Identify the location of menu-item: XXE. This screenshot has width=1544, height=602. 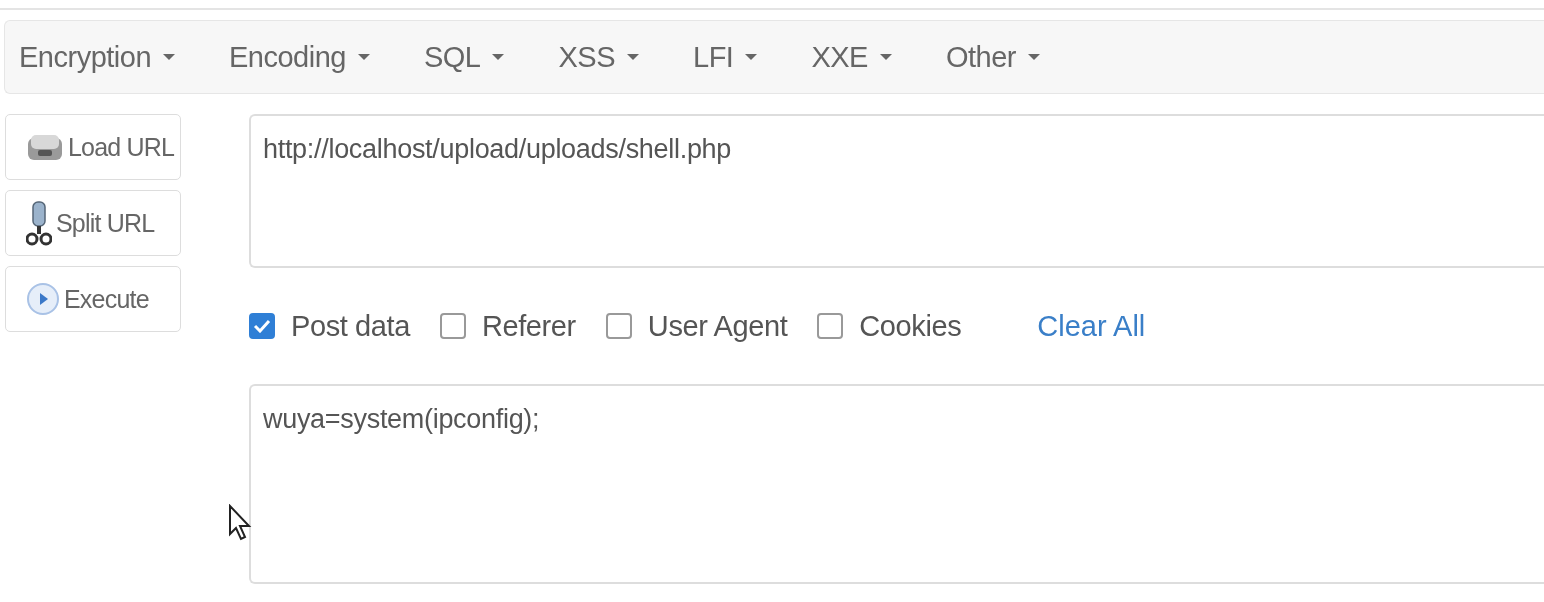
(861, 57).